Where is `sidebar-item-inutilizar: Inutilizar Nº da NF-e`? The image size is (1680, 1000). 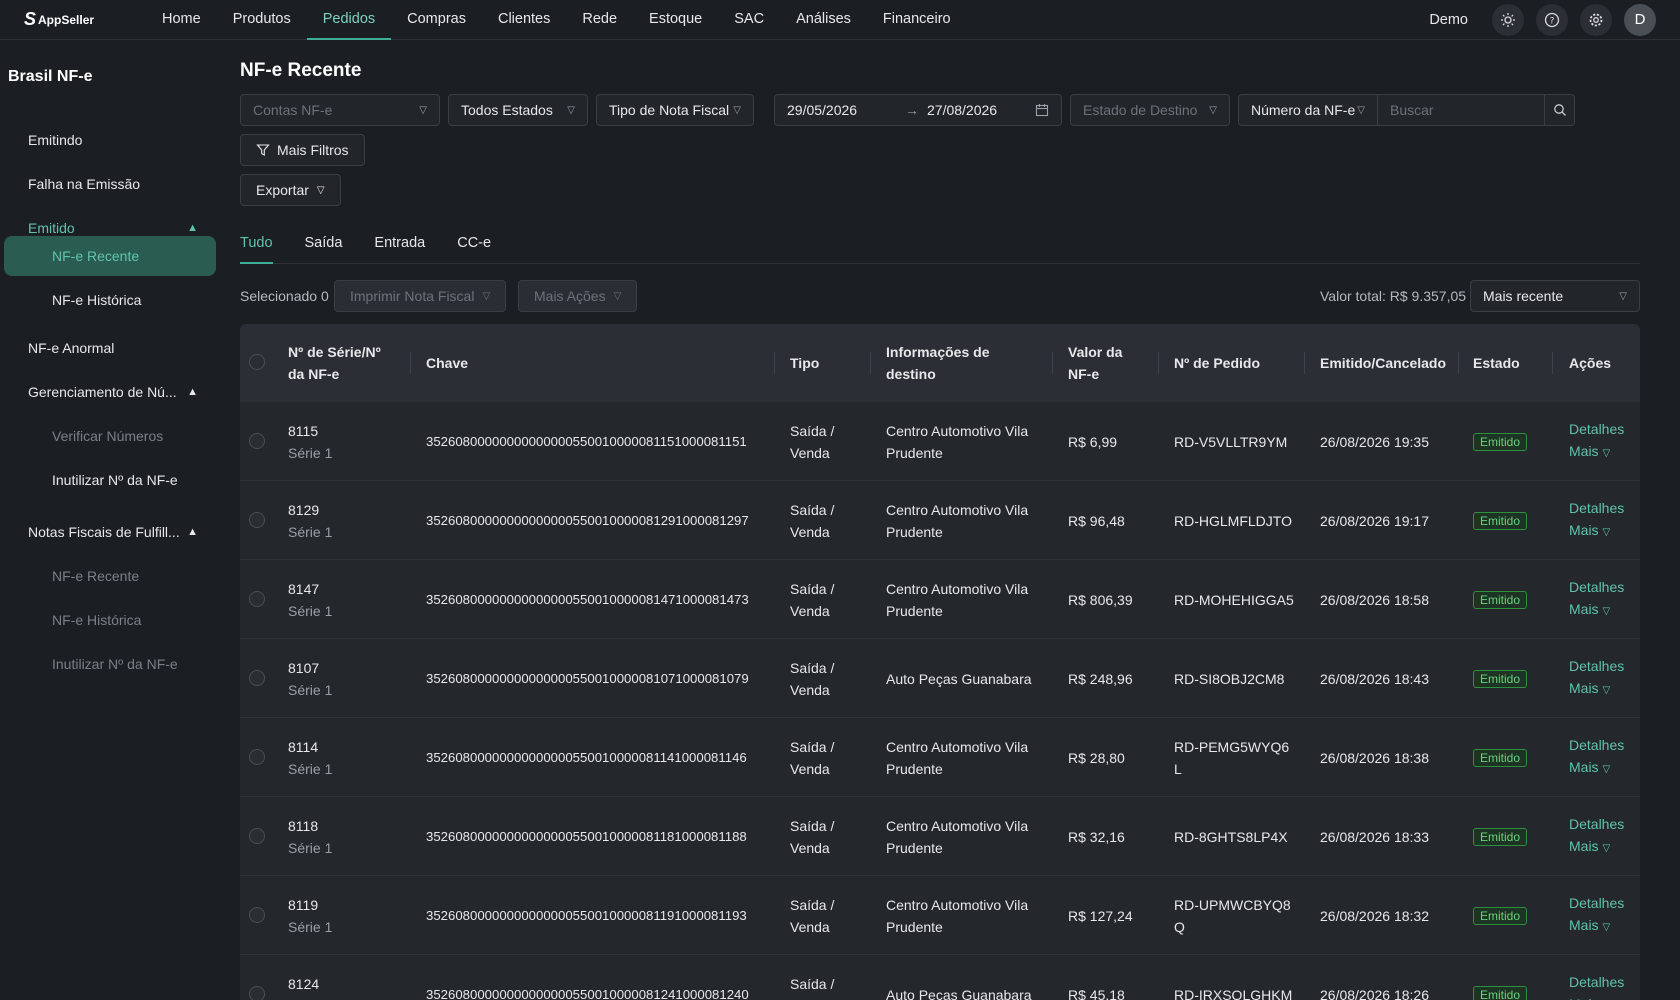 sidebar-item-inutilizar: Inutilizar Nº da NF-e is located at coordinates (157, 480).